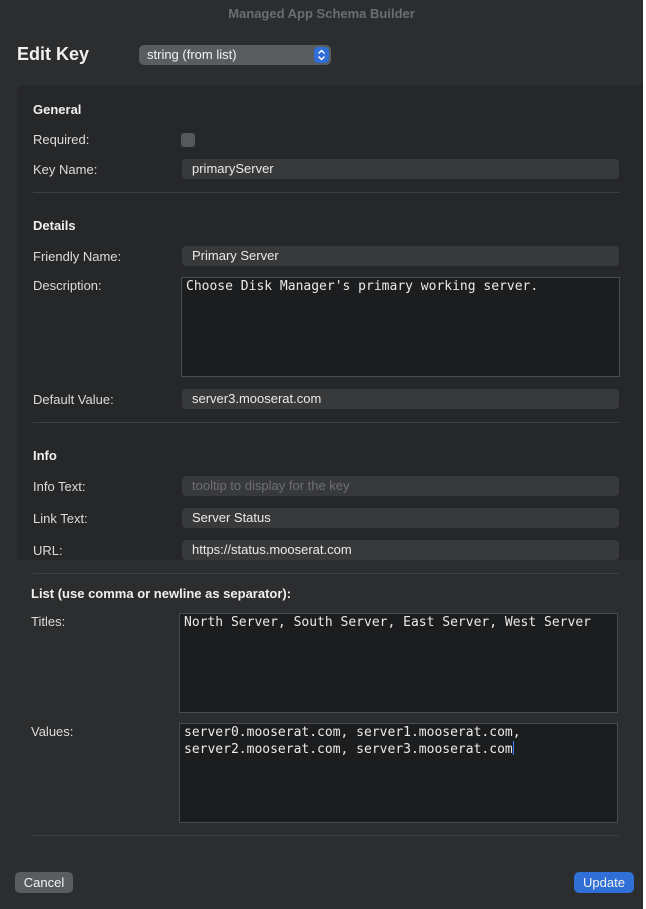 The image size is (646, 909). Describe the element at coordinates (400, 486) in the screenshot. I see `info-text-field: tooltip to display for the key` at that location.